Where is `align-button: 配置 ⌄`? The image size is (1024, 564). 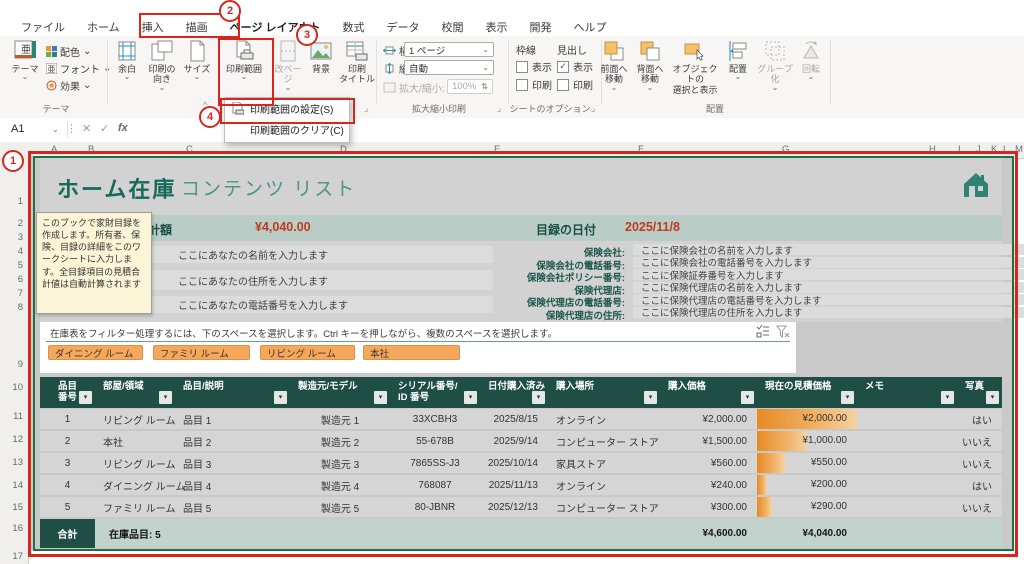
align-button: 配置 ⌄ is located at coordinates (738, 70).